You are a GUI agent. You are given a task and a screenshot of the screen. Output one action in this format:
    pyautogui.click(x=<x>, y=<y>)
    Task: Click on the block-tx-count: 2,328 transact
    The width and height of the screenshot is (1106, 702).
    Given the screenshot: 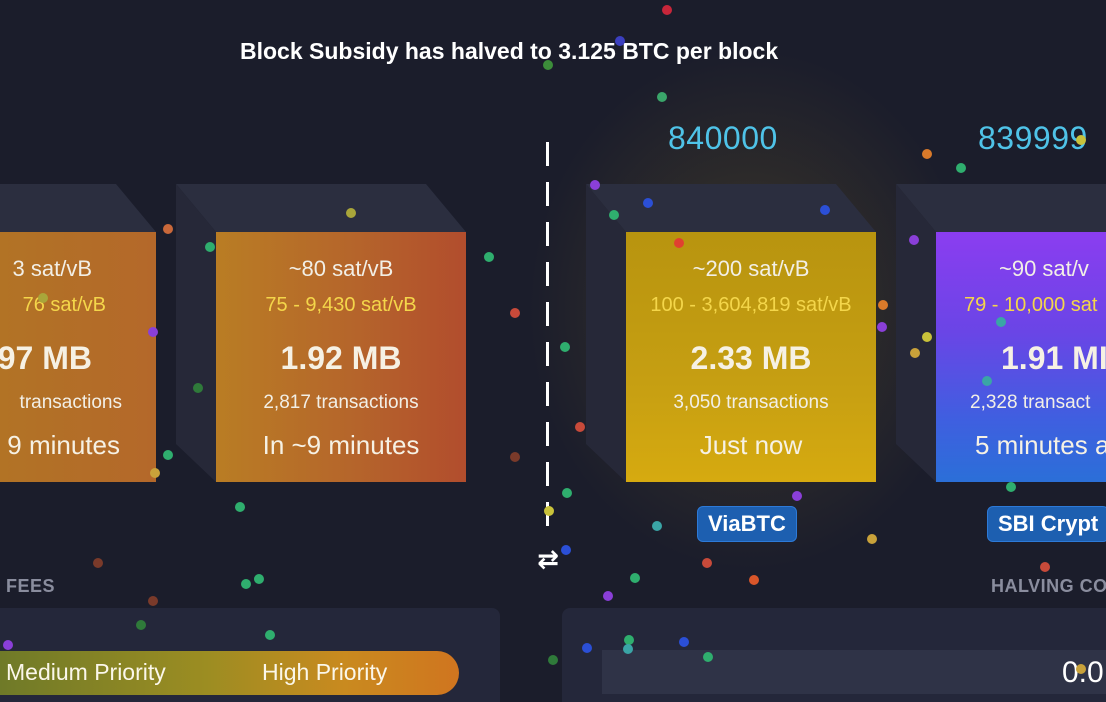 What is the action you would take?
    pyautogui.click(x=1030, y=402)
    